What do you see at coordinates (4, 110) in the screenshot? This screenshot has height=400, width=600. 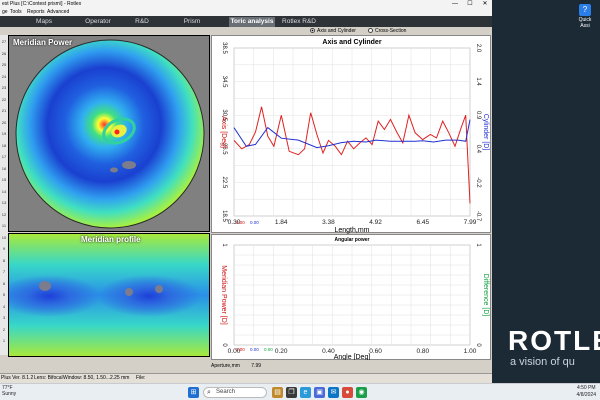 I see `ruler-tick-label: 21` at bounding box center [4, 110].